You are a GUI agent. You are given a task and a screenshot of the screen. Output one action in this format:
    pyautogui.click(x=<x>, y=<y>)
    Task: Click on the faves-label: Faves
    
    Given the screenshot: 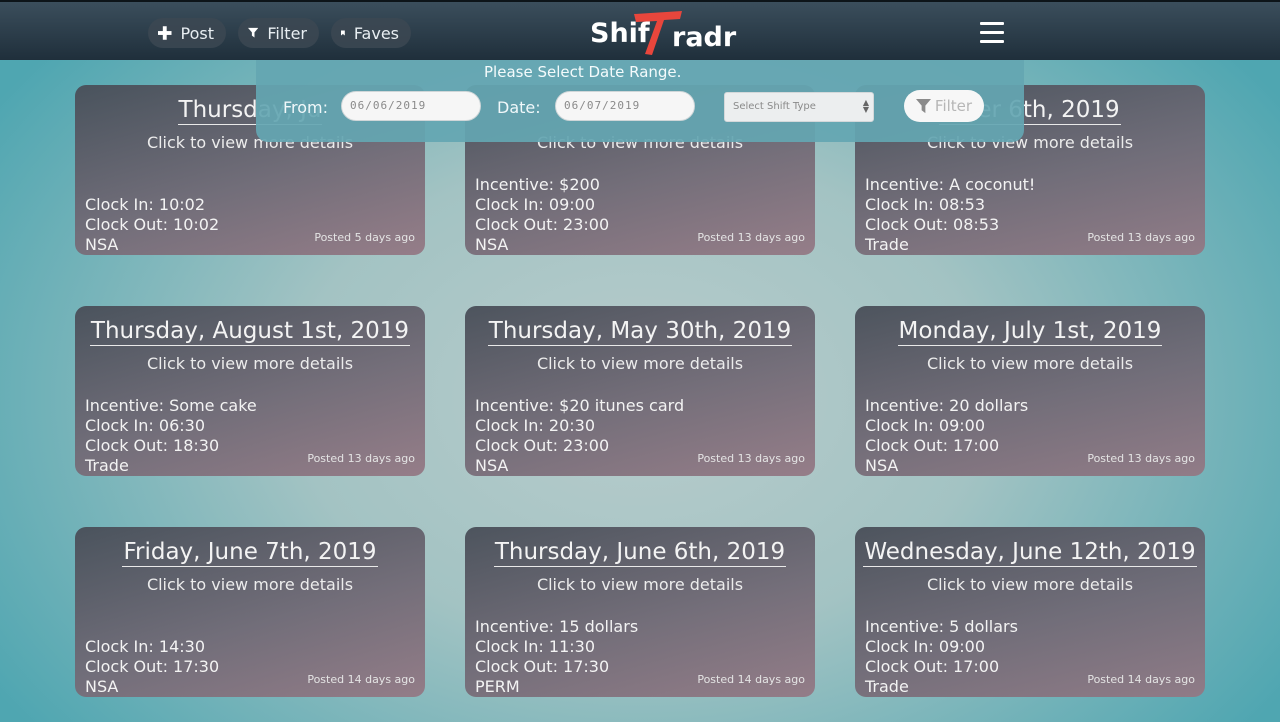 What is the action you would take?
    pyautogui.click(x=376, y=33)
    